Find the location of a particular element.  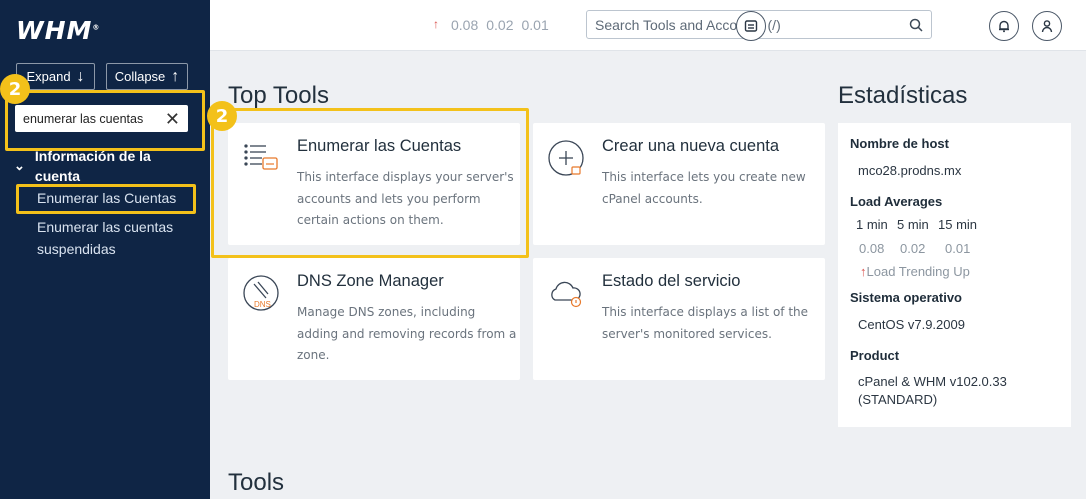

load-averages-label: Load Averages is located at coordinates (896, 201).